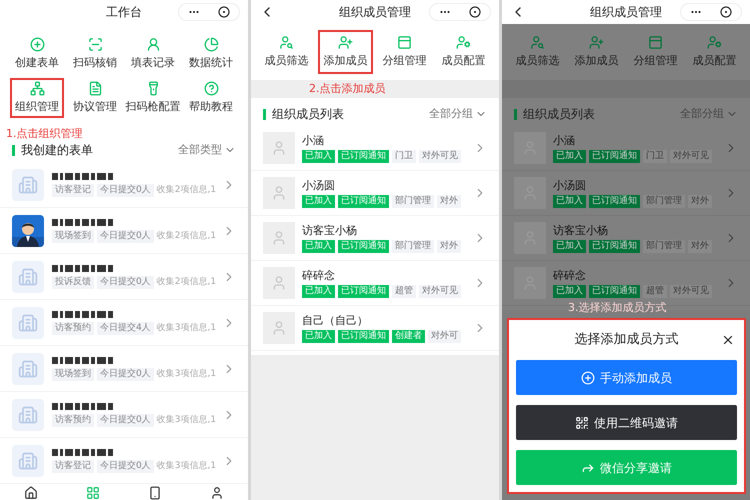  I want to click on user-icon, so click(153, 44).